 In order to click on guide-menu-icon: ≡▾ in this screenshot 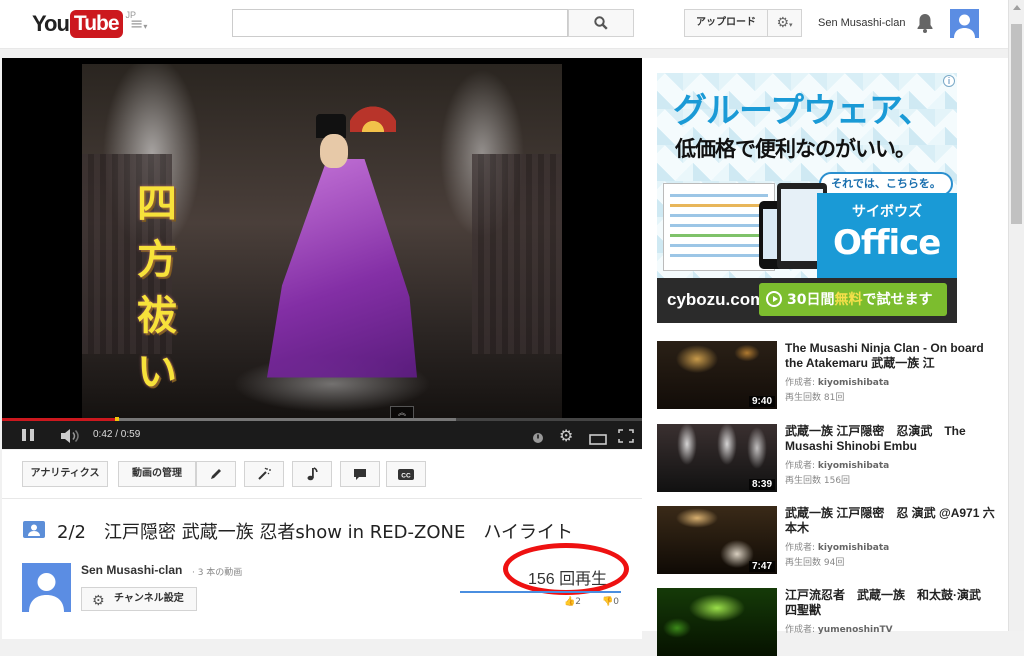, I will do `click(143, 24)`.